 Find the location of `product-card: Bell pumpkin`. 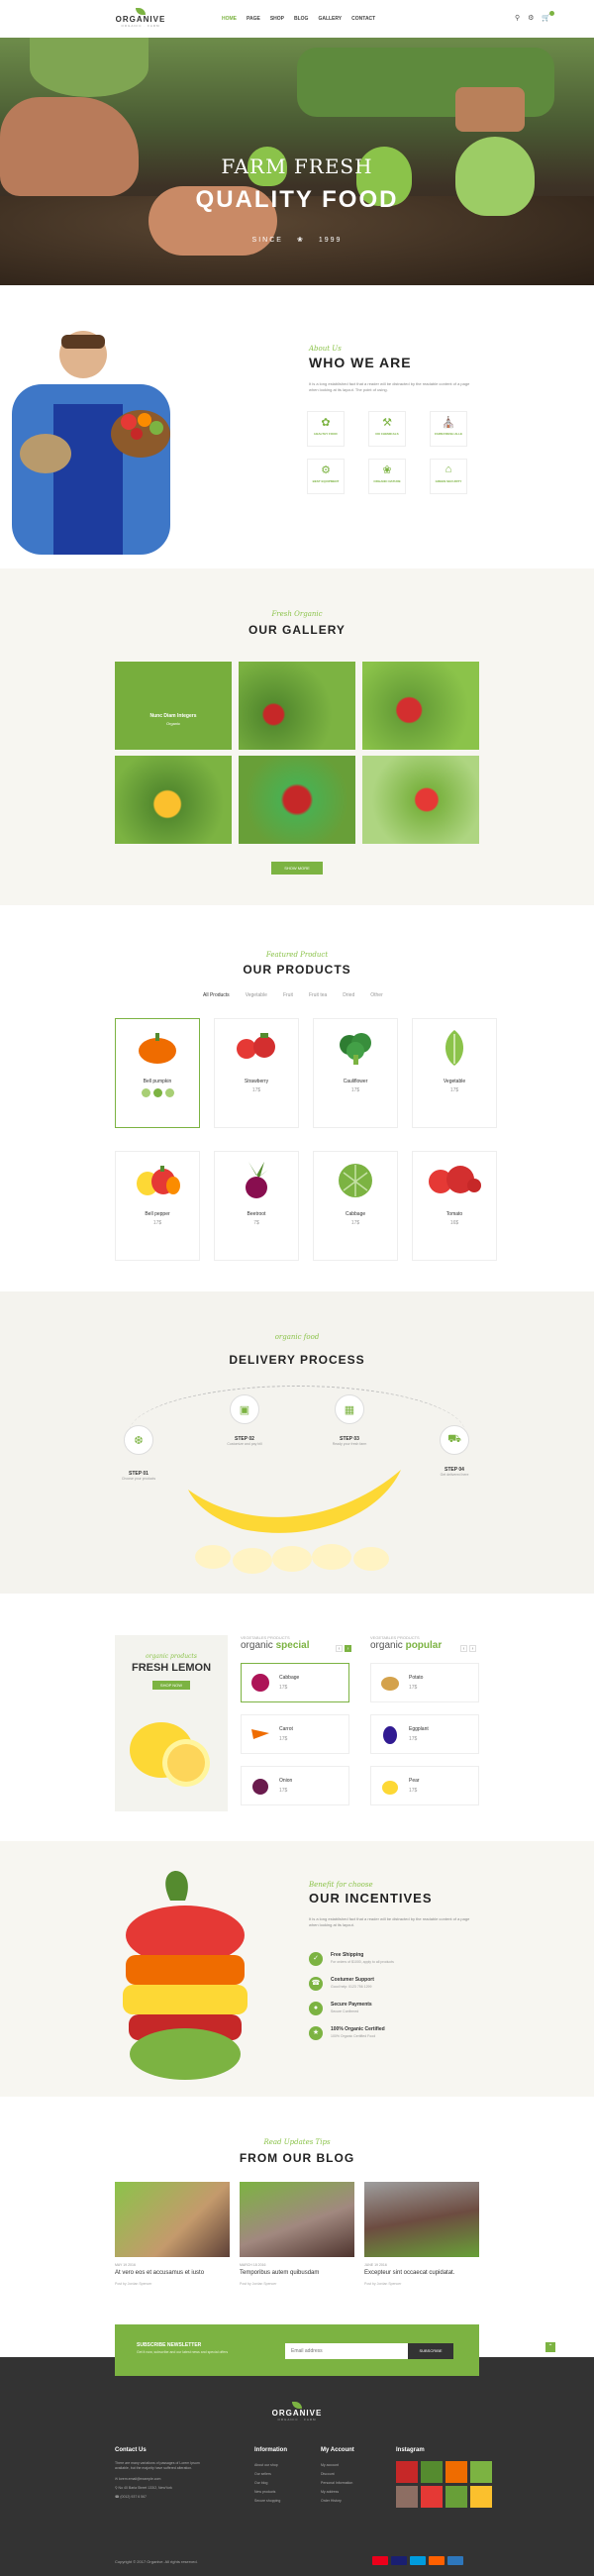

product-card: Bell pumpkin is located at coordinates (157, 1073).